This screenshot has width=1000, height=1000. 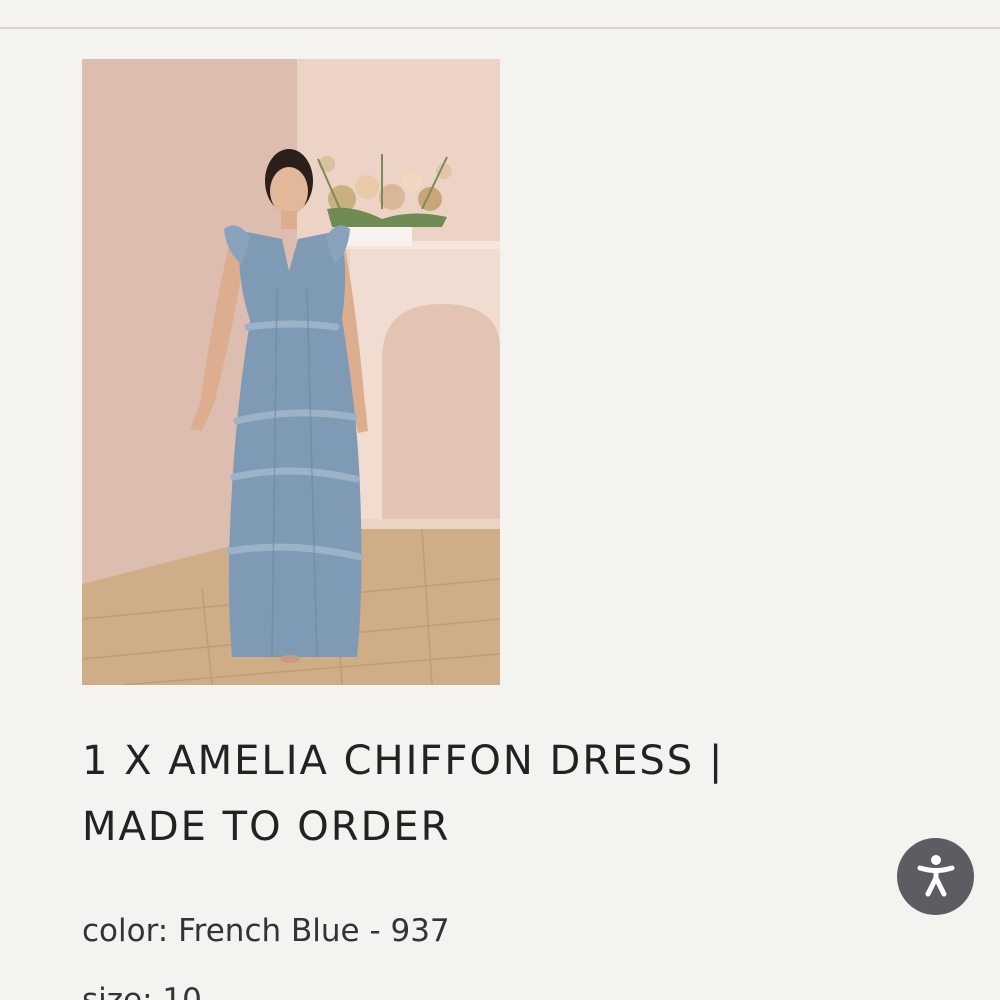 I want to click on product-title: 1 X AMELIA CHIFFON DRESS | MADE TO ORDER, so click(x=482, y=794).